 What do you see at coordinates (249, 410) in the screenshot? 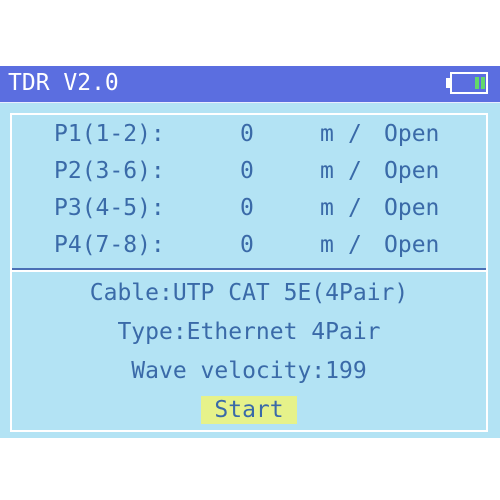
I see `start-button: Start` at bounding box center [249, 410].